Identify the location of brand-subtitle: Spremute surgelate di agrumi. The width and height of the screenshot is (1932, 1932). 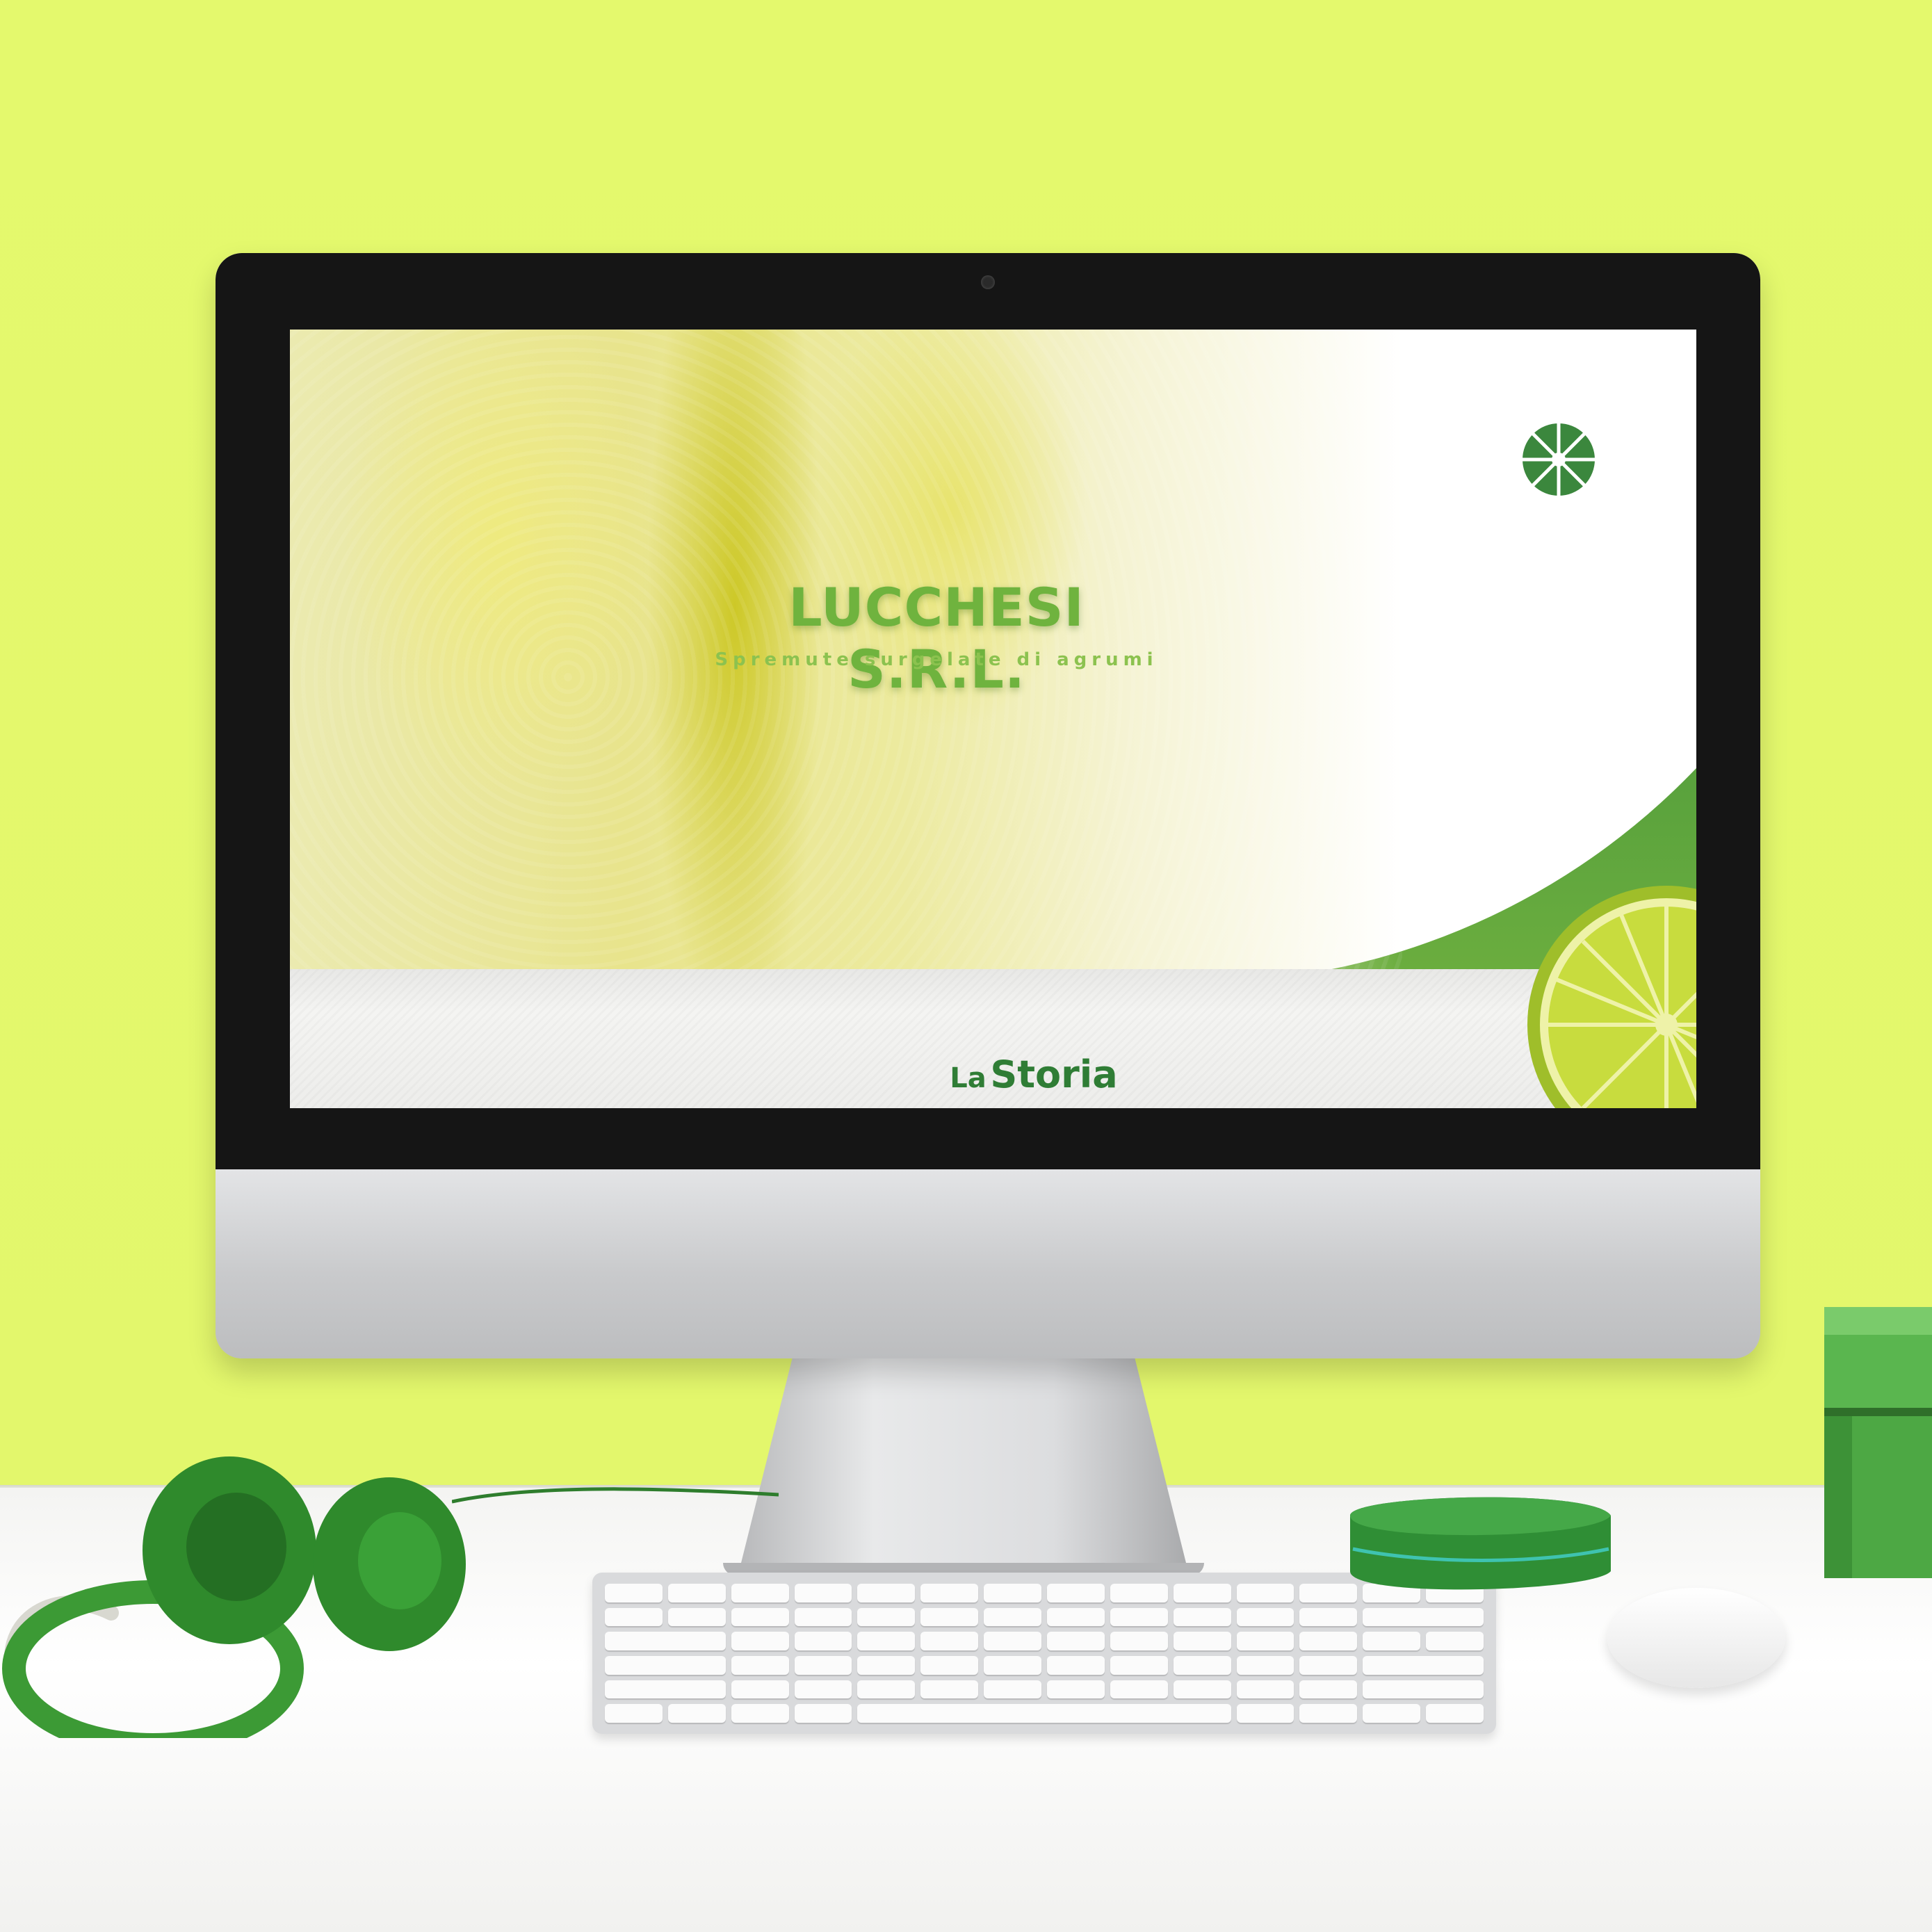
(936, 659).